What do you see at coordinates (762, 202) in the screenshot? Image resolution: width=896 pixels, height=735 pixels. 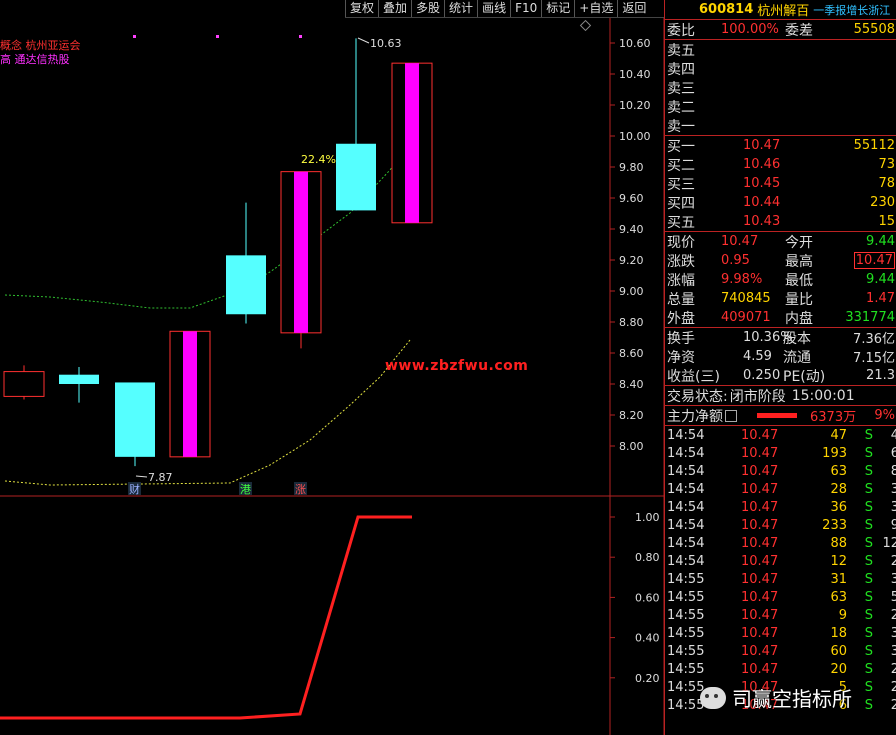 I see `buy-level-price: 10.44` at bounding box center [762, 202].